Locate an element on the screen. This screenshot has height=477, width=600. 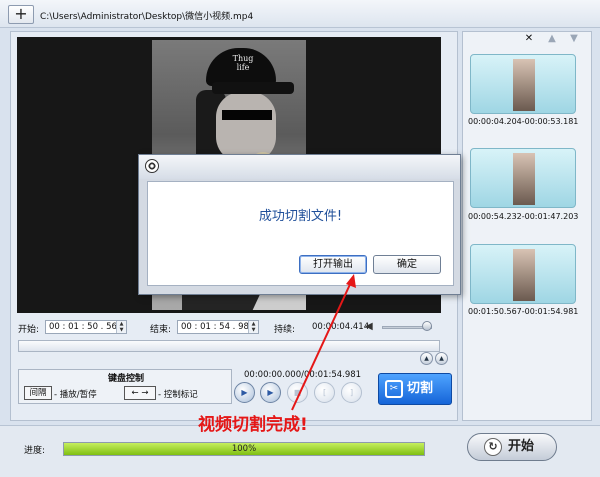
progress-bar: 100% is located at coordinates (244, 449).